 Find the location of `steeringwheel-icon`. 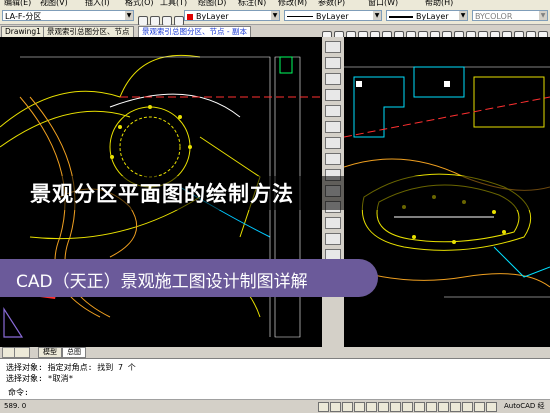

steeringwheel-icon is located at coordinates (419, 407).